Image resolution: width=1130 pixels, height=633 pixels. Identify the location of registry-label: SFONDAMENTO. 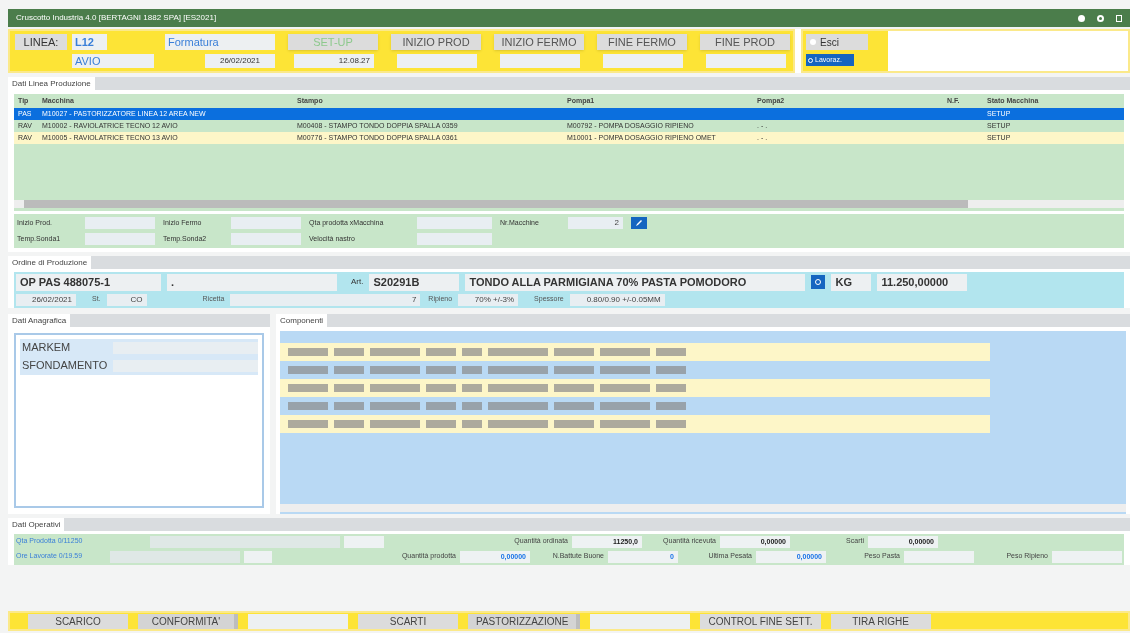
(65, 366).